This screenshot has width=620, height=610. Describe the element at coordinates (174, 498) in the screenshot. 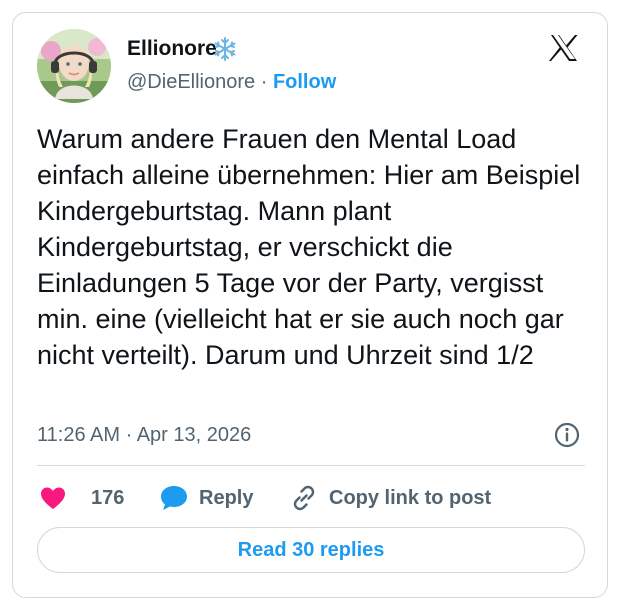

I see `reply-bubble-icon` at that location.